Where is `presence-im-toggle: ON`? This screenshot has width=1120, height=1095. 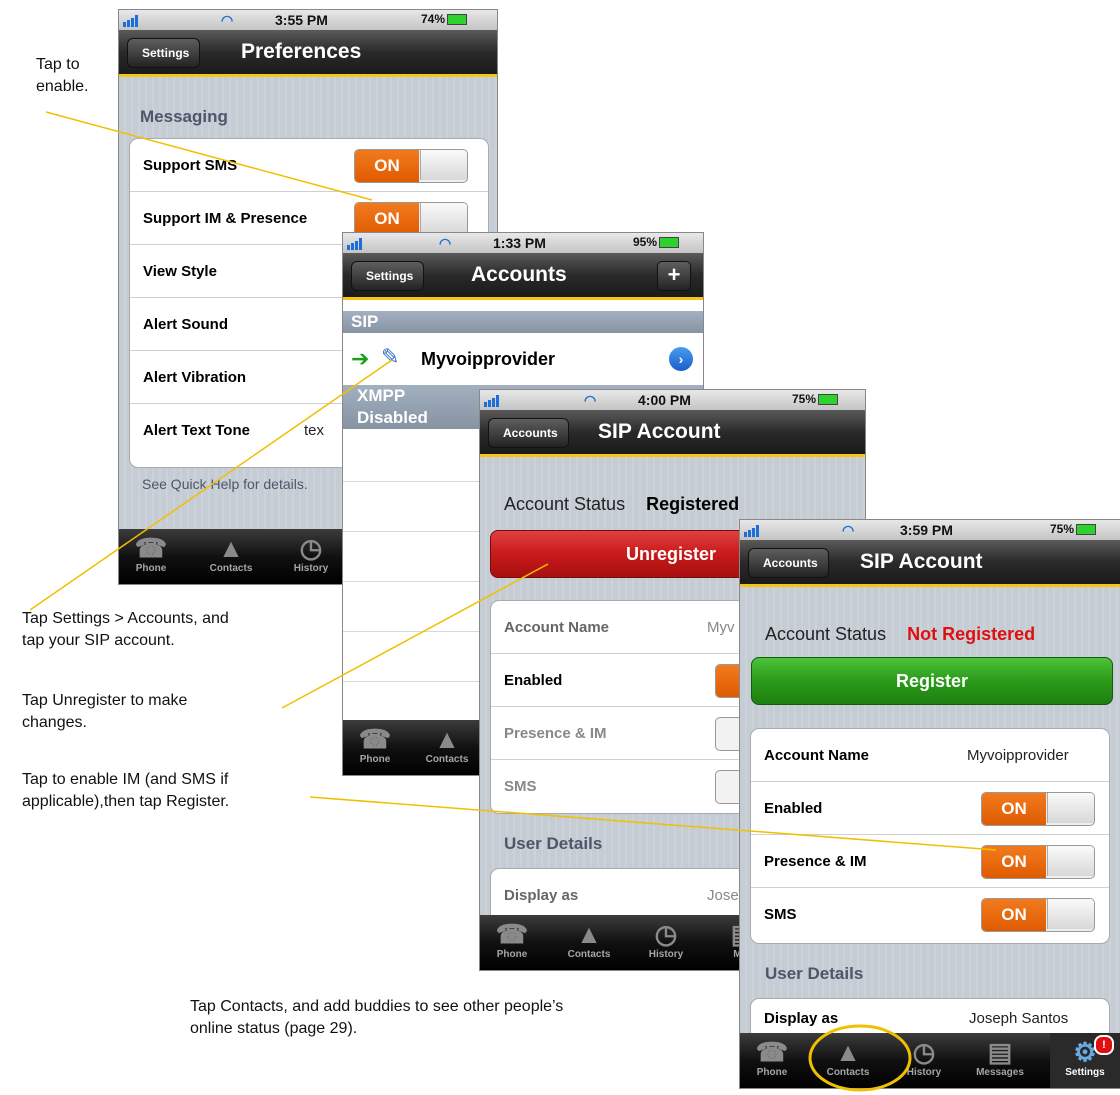 presence-im-toggle: ON is located at coordinates (1038, 862).